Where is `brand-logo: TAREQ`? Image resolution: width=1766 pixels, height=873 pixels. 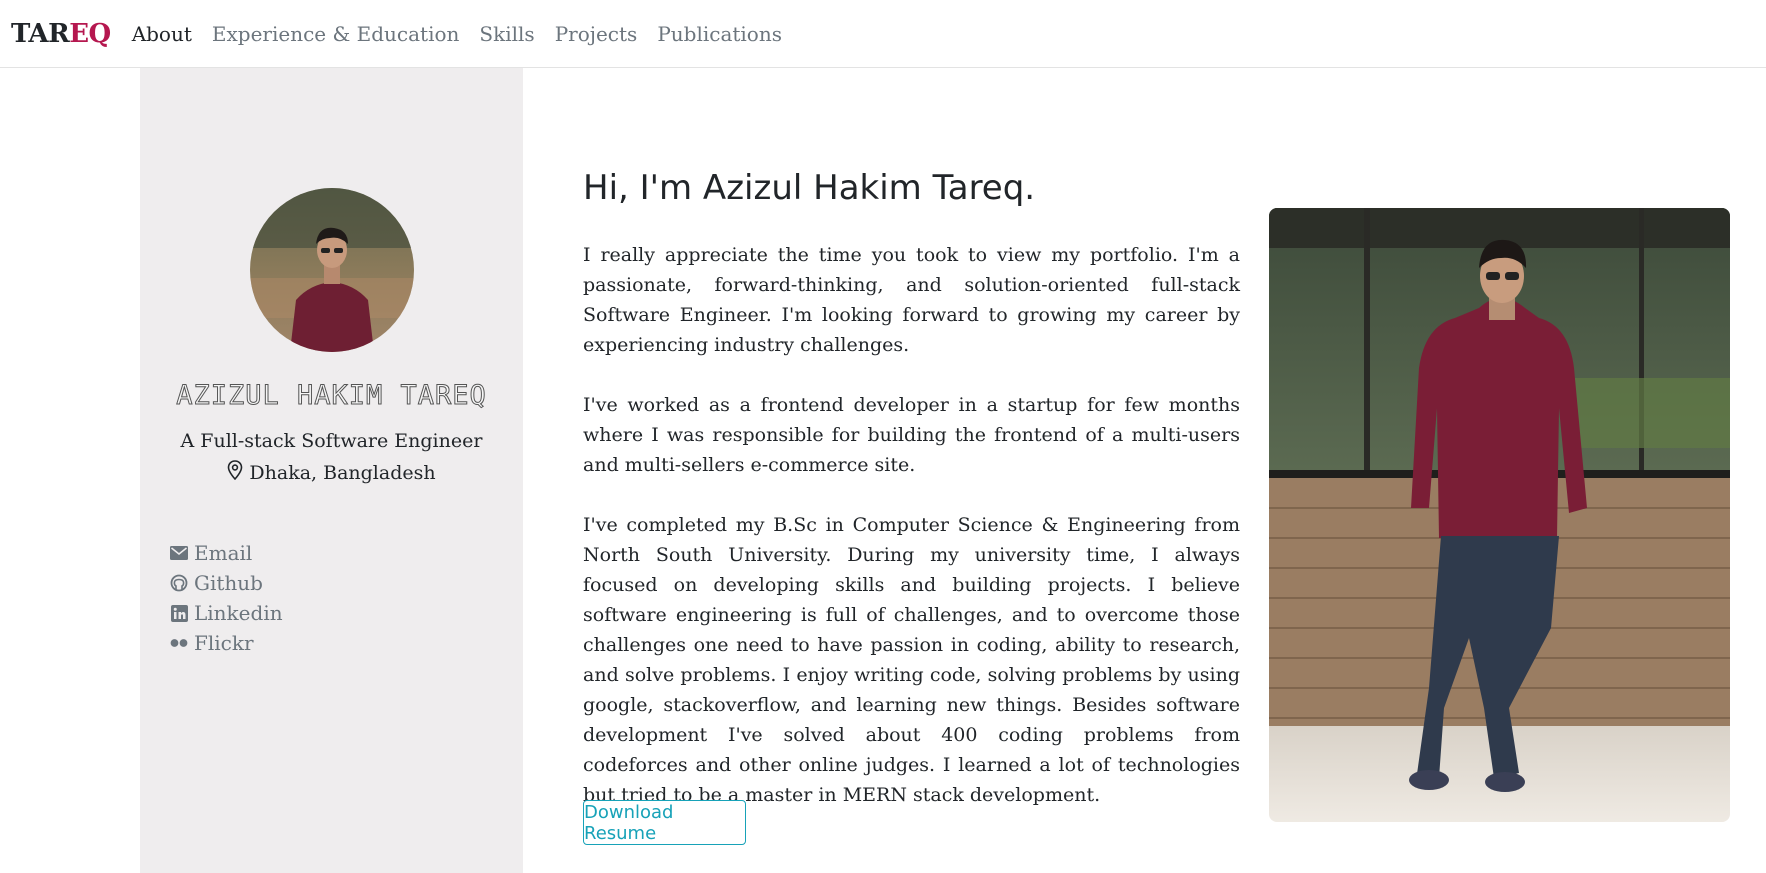
brand-logo: TAREQ is located at coordinates (61, 34).